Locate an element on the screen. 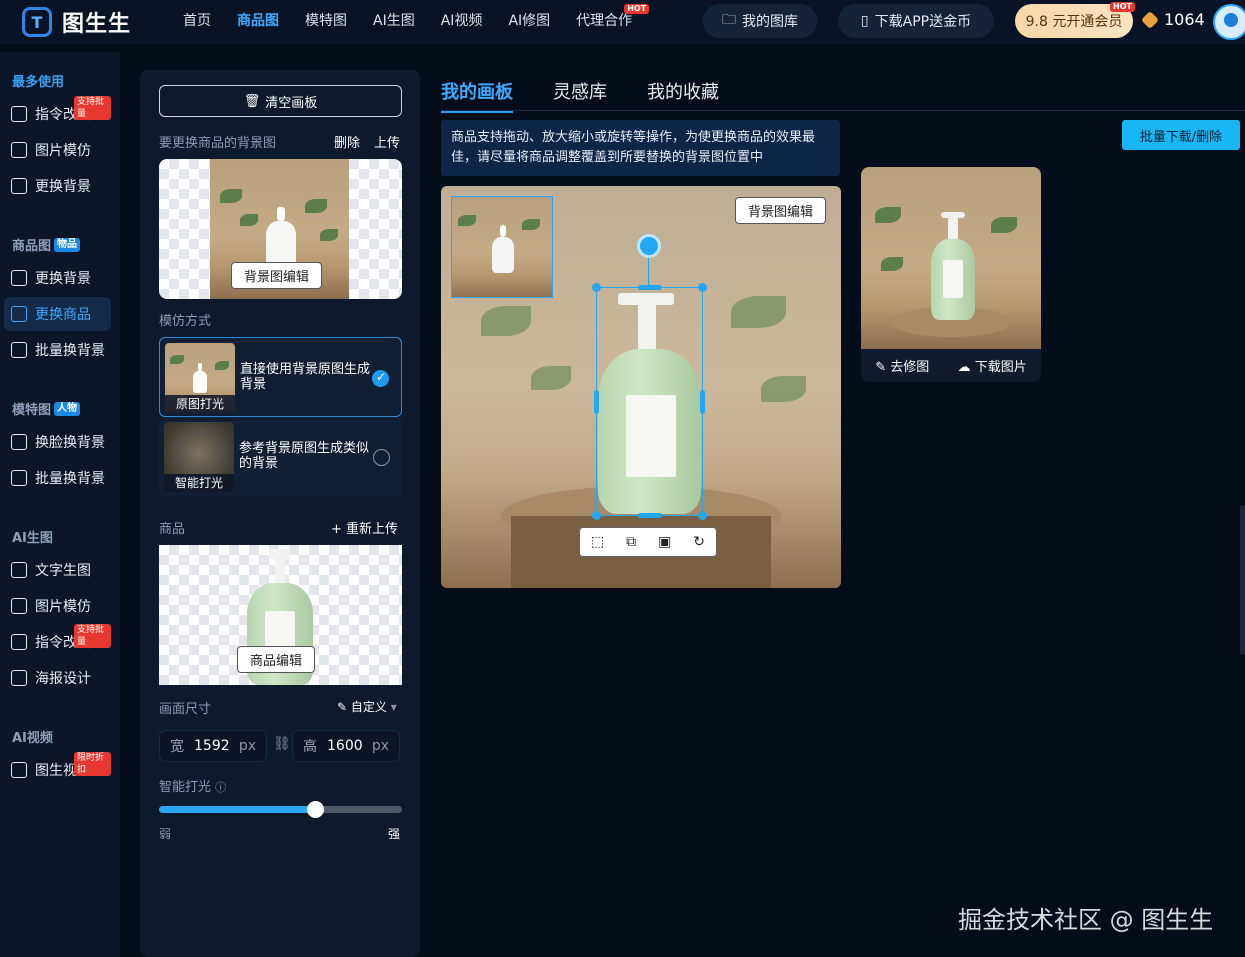 This screenshot has height=957, width=1245. reset-icon: ↻ is located at coordinates (699, 542).